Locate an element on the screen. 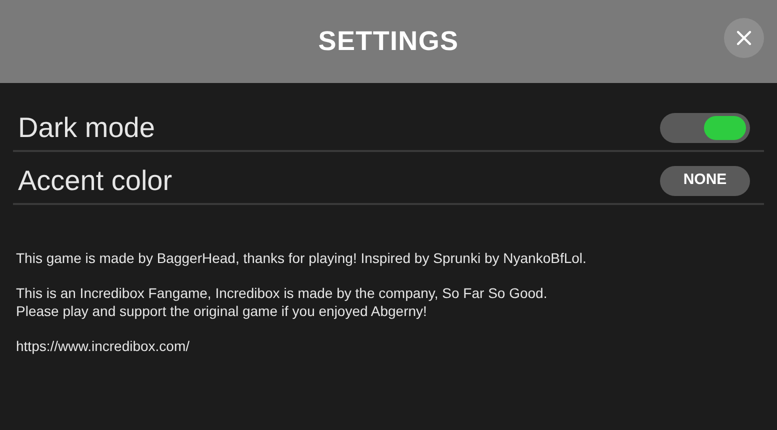  setting-label: Dark mode is located at coordinates (86, 127).